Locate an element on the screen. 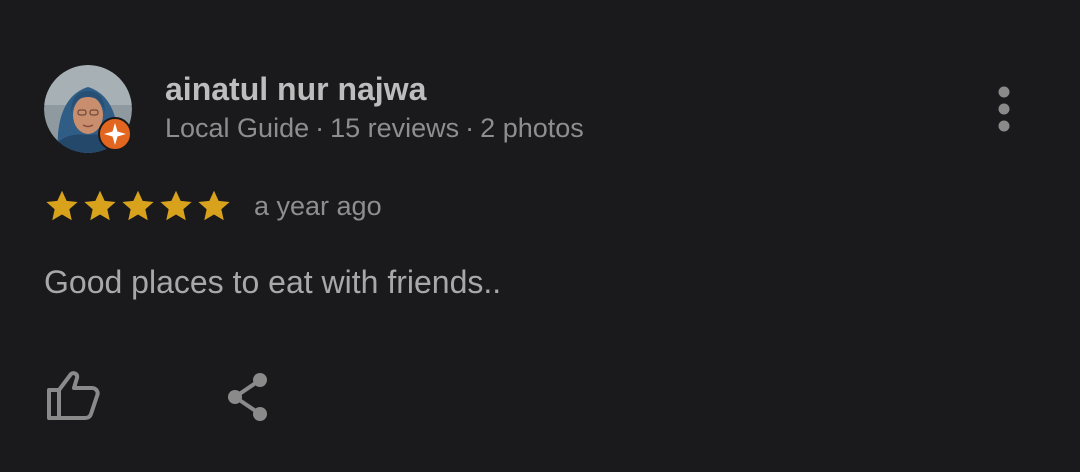 Image resolution: width=1080 pixels, height=472 pixels. thumb-up-icon is located at coordinates (73, 395).